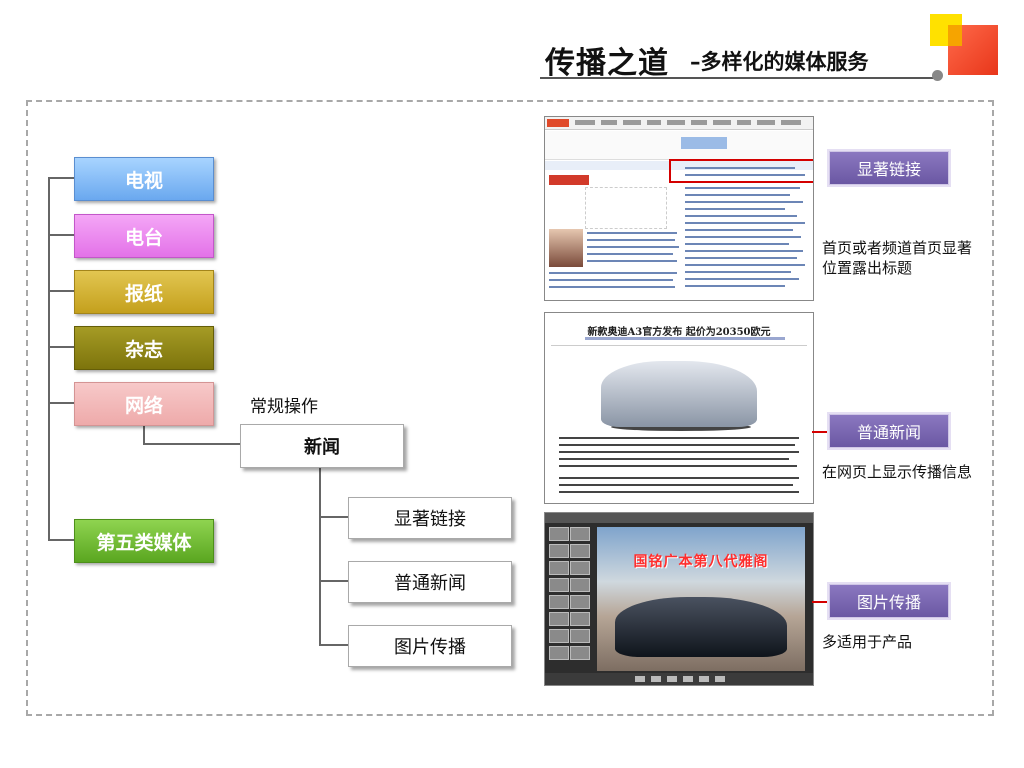 The image size is (1024, 768). What do you see at coordinates (320, 556) in the screenshot?
I see `news-trunk-line` at bounding box center [320, 556].